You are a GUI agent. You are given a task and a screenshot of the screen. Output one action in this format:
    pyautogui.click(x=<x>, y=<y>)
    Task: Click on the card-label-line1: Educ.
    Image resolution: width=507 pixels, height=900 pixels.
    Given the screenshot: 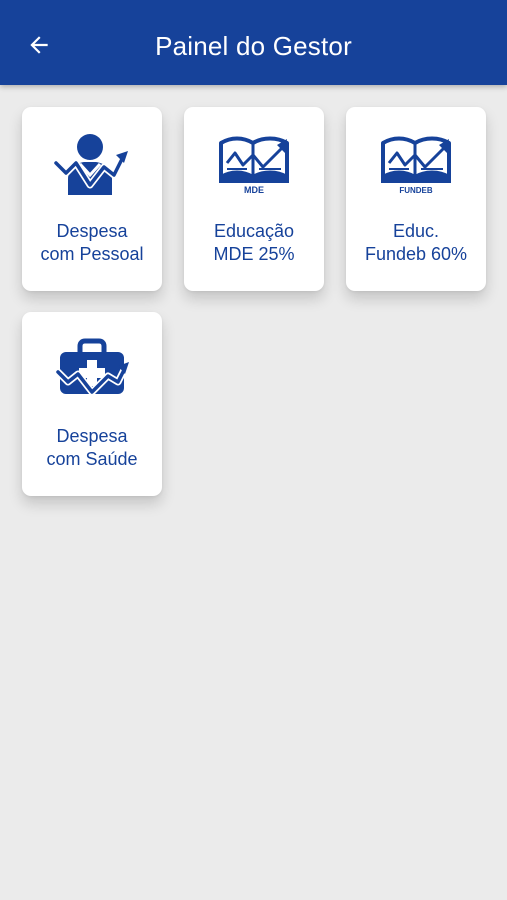 What is the action you would take?
    pyautogui.click(x=416, y=231)
    